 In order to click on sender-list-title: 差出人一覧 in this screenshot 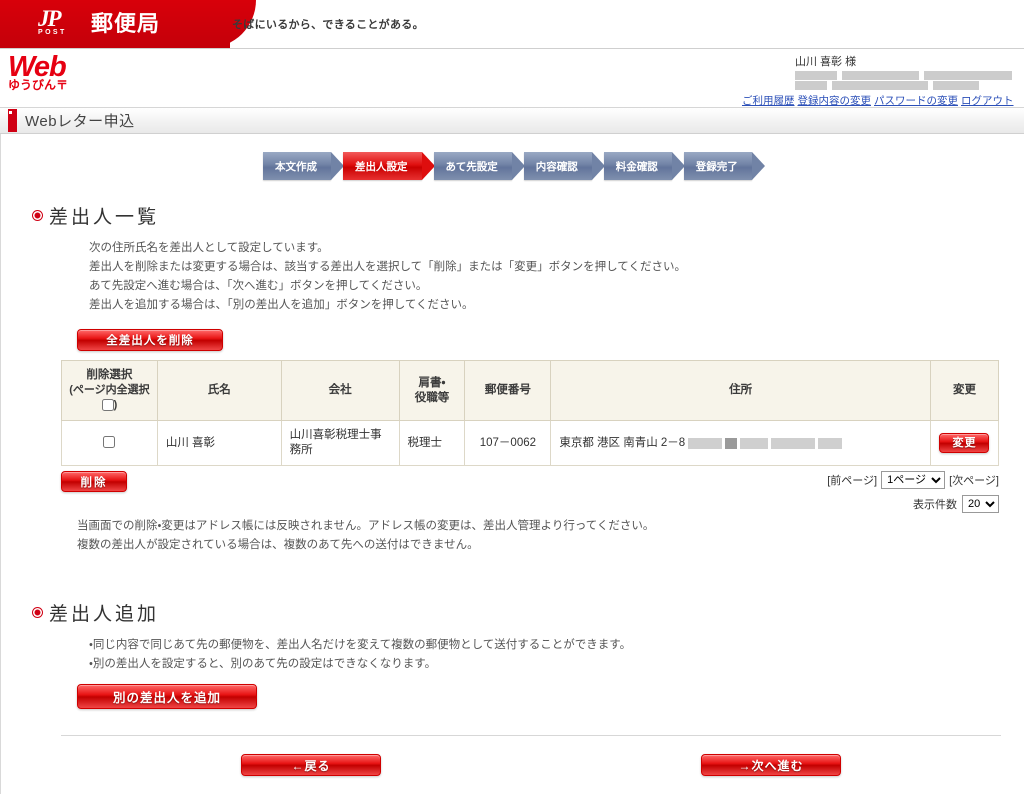, I will do `click(104, 217)`.